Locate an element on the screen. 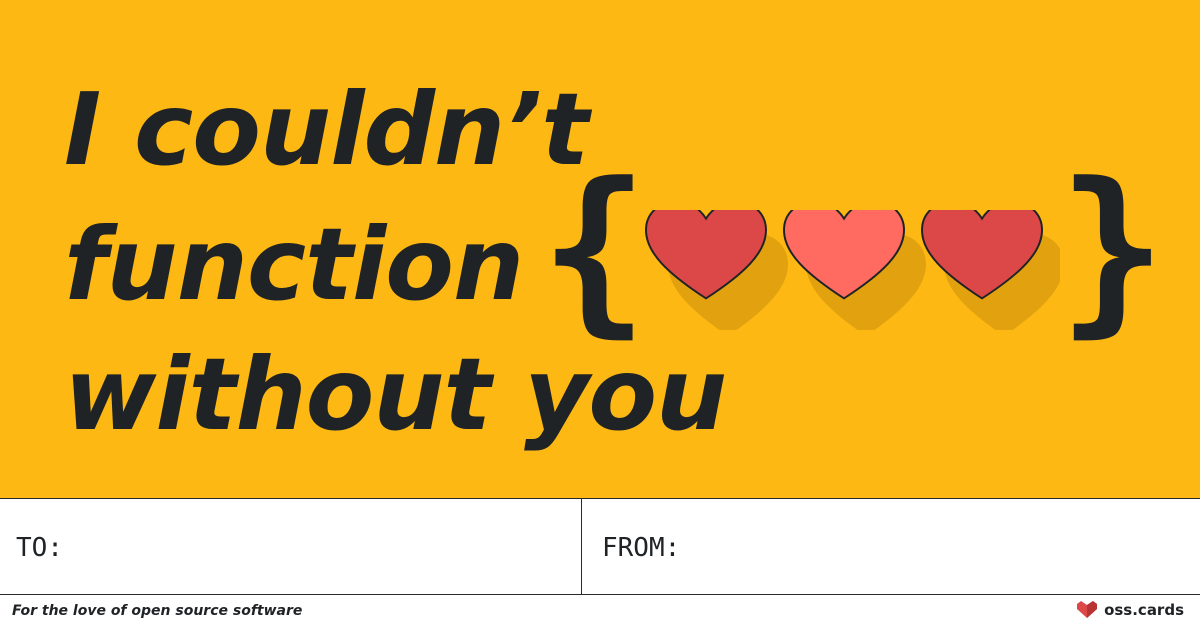 The height and width of the screenshot is (630, 1200). headline-line-2: function is located at coordinates (294, 264).